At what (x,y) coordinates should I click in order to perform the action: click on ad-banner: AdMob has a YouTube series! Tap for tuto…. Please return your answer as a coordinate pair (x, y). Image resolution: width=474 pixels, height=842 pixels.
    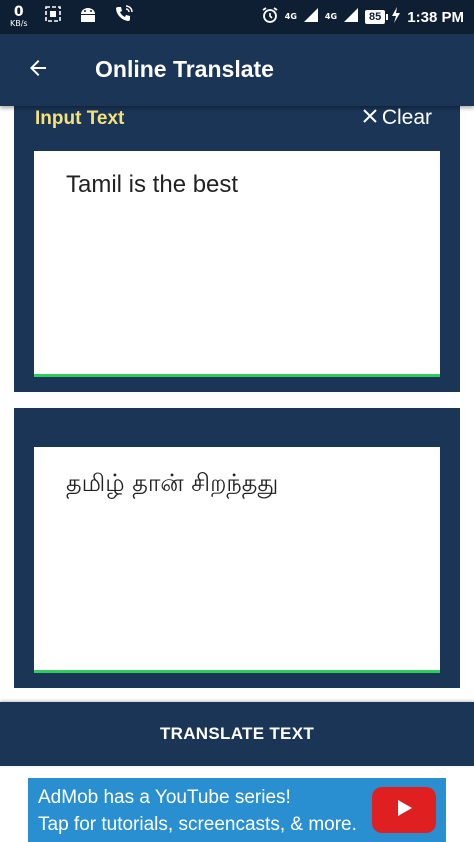
    Looking at the image, I should click on (237, 810).